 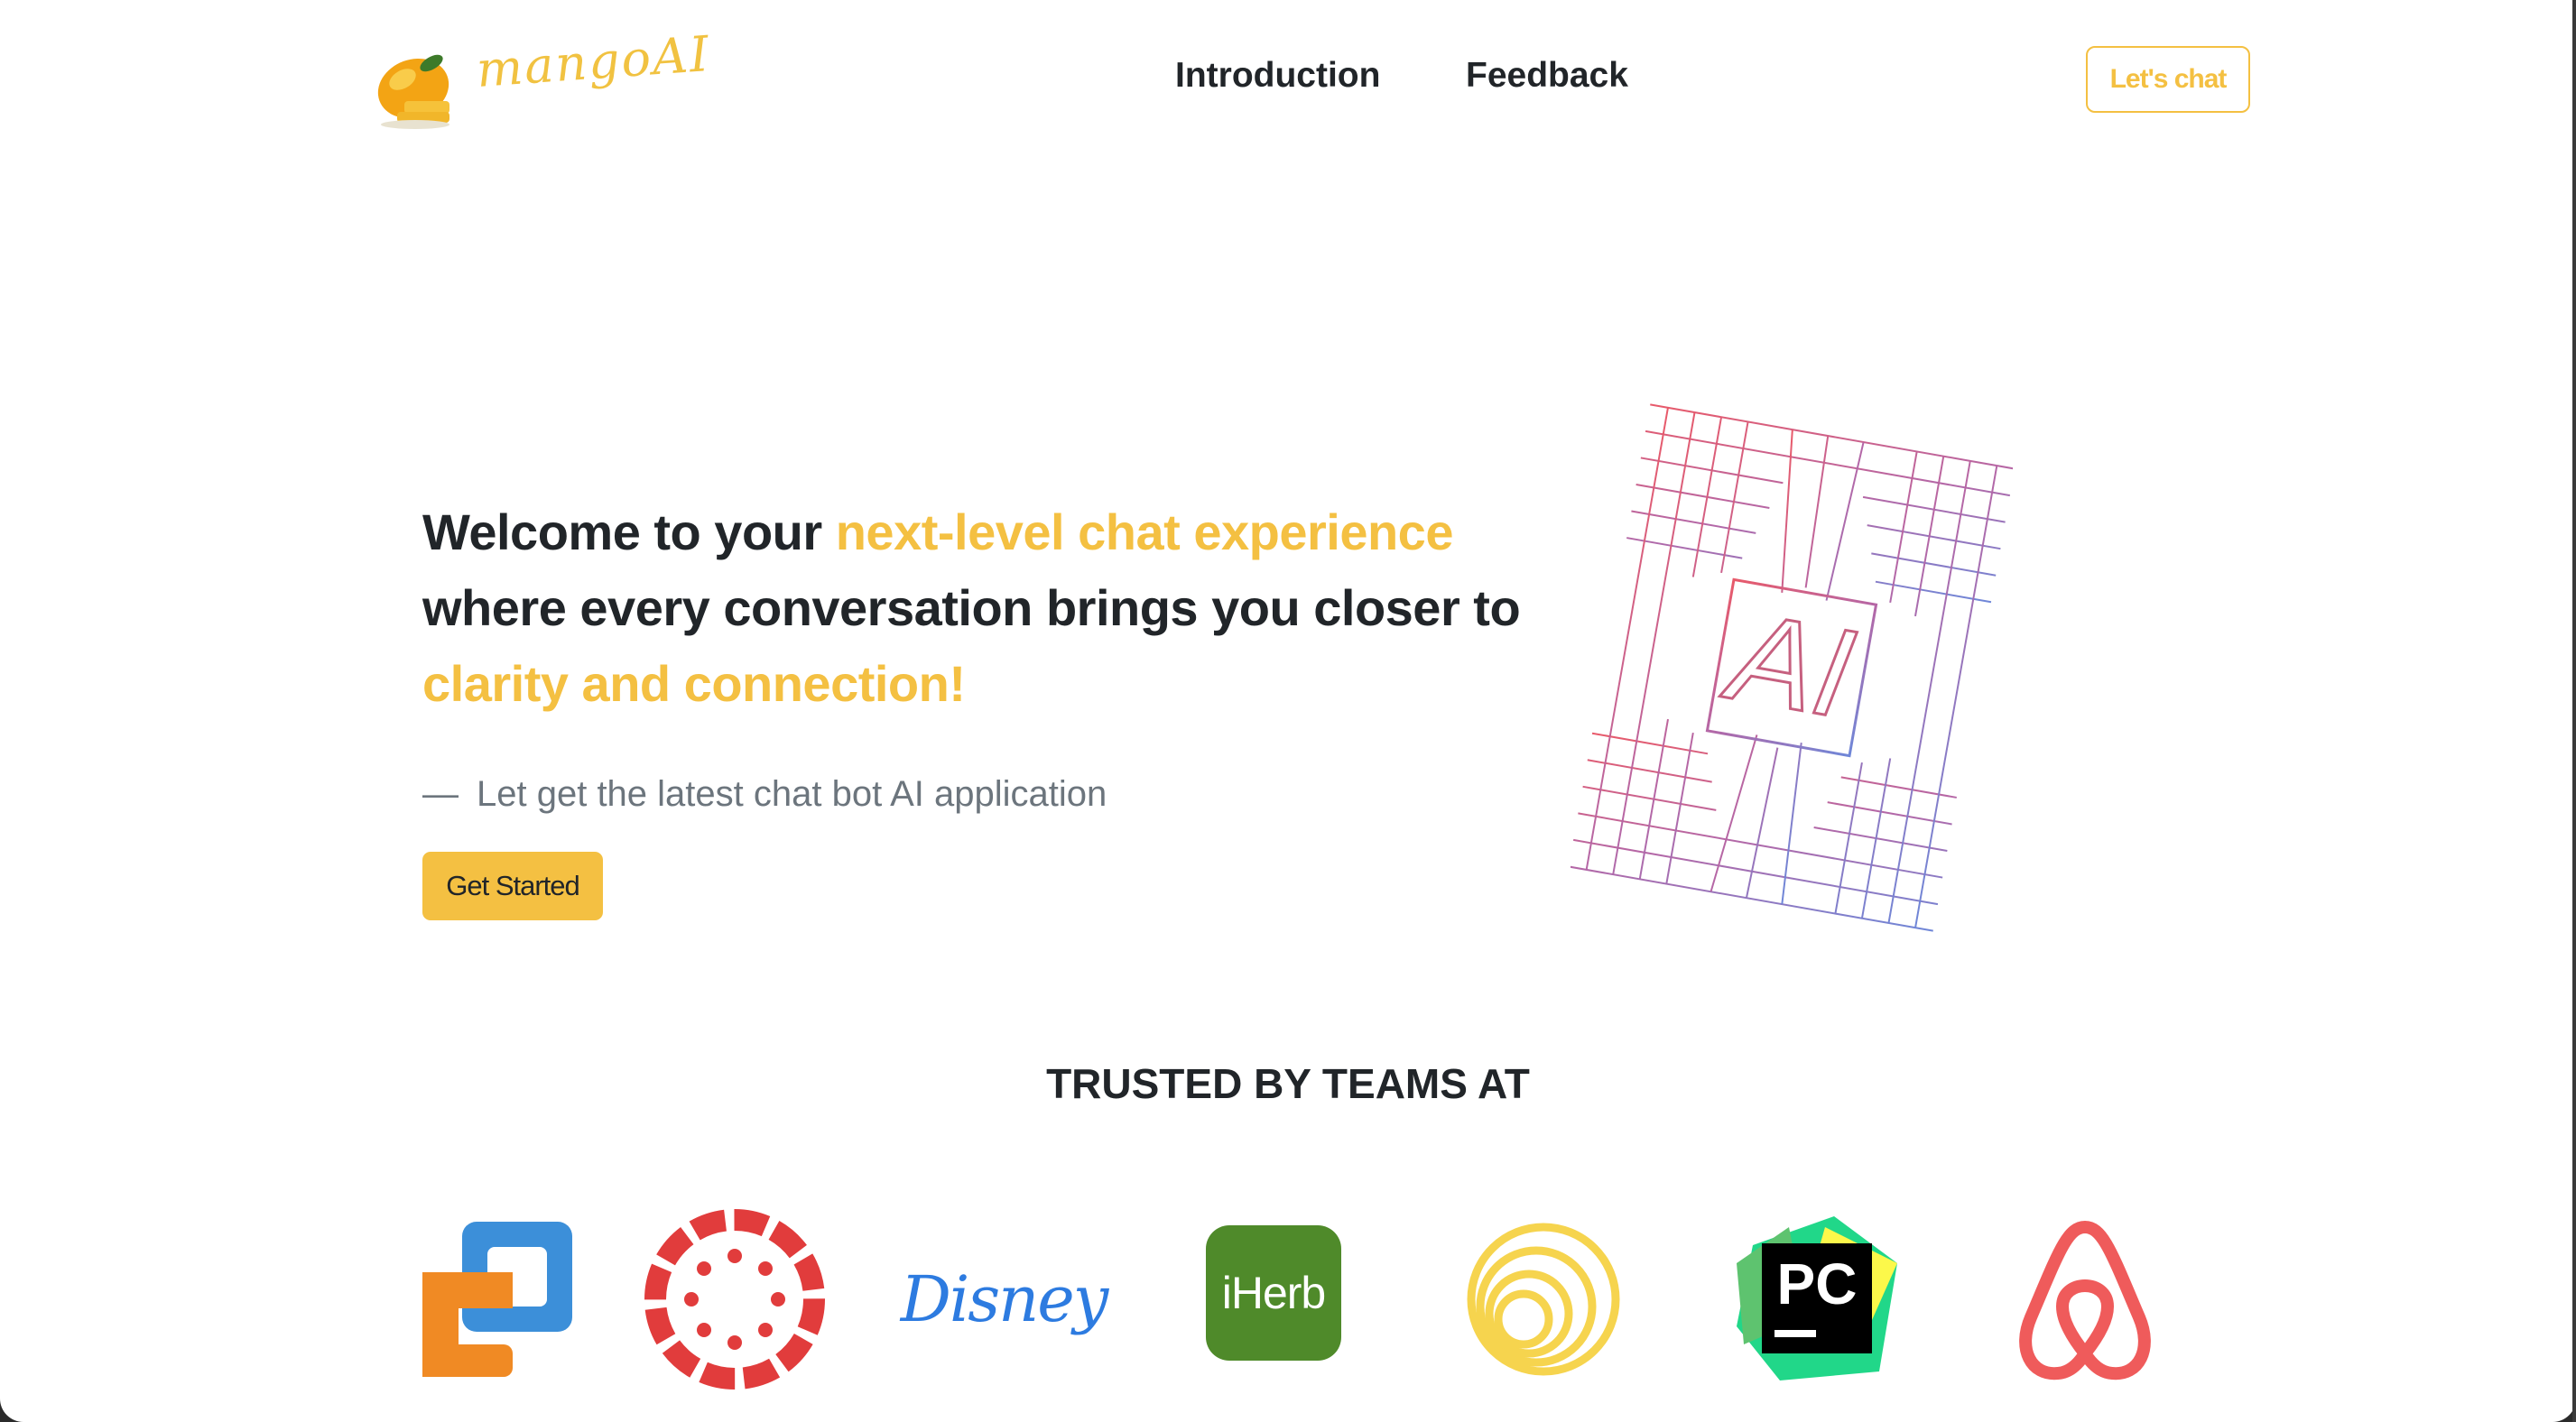 I want to click on hero-line1-highlight: next-level chat experience, so click(x=1144, y=531).